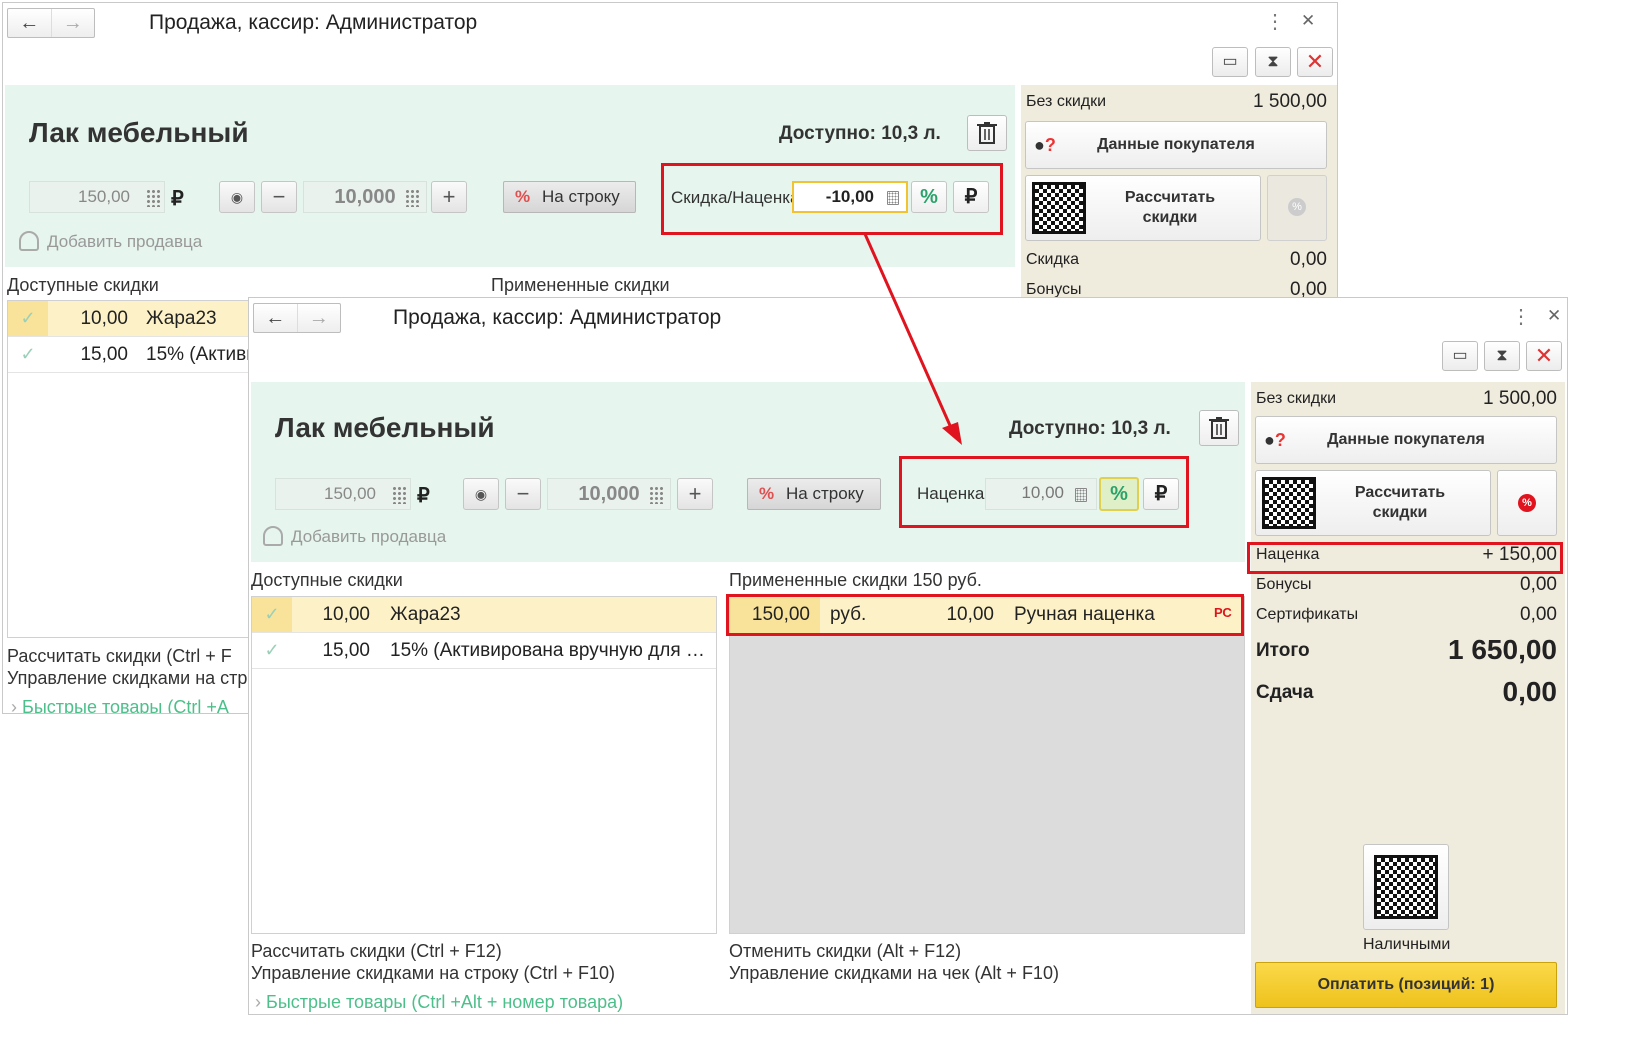  I want to click on change-value: 0,00, so click(1530, 691).